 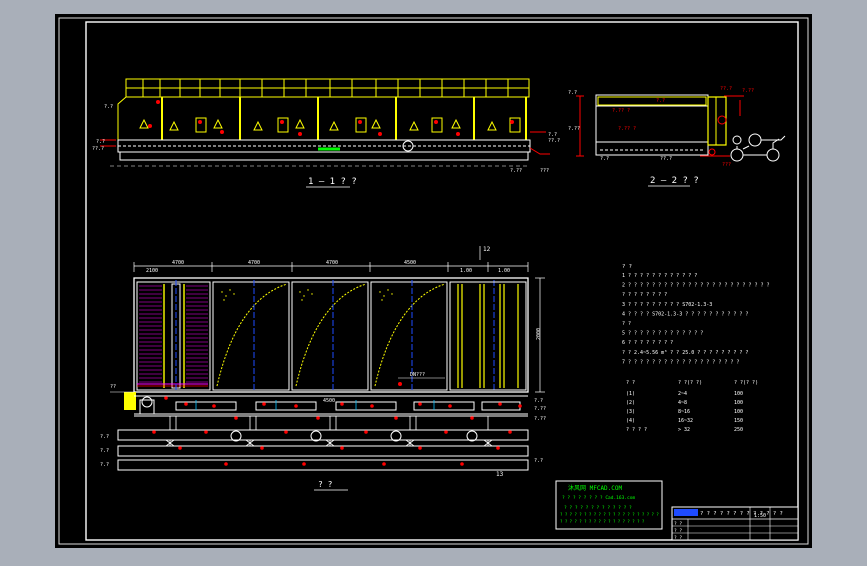 What do you see at coordinates (332, 182) in the screenshot?
I see `section-1-1-title: 1 — 1 ? ?` at bounding box center [332, 182].